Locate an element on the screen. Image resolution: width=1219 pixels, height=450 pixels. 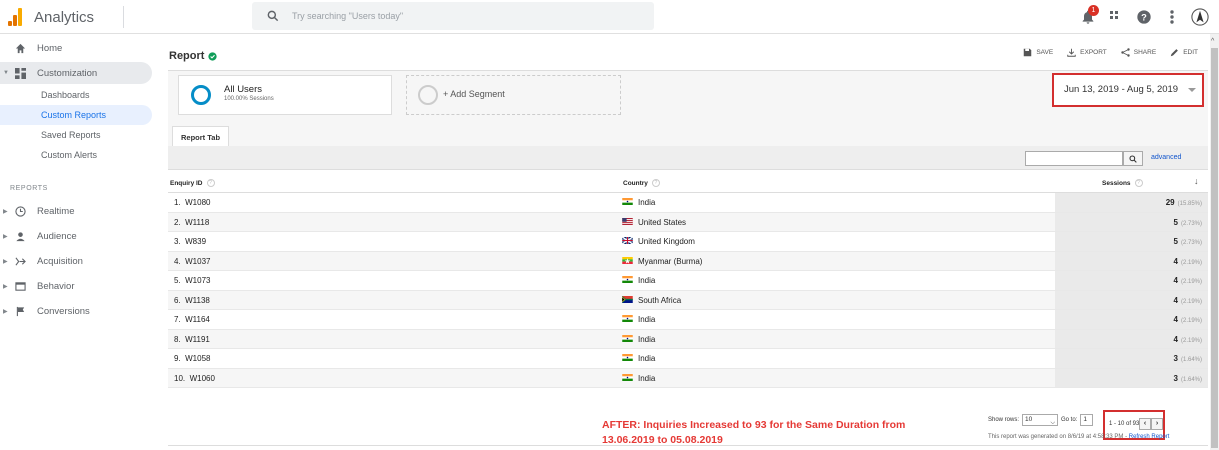
show-rows-select: 10 ⌵ is located at coordinates (1040, 420).